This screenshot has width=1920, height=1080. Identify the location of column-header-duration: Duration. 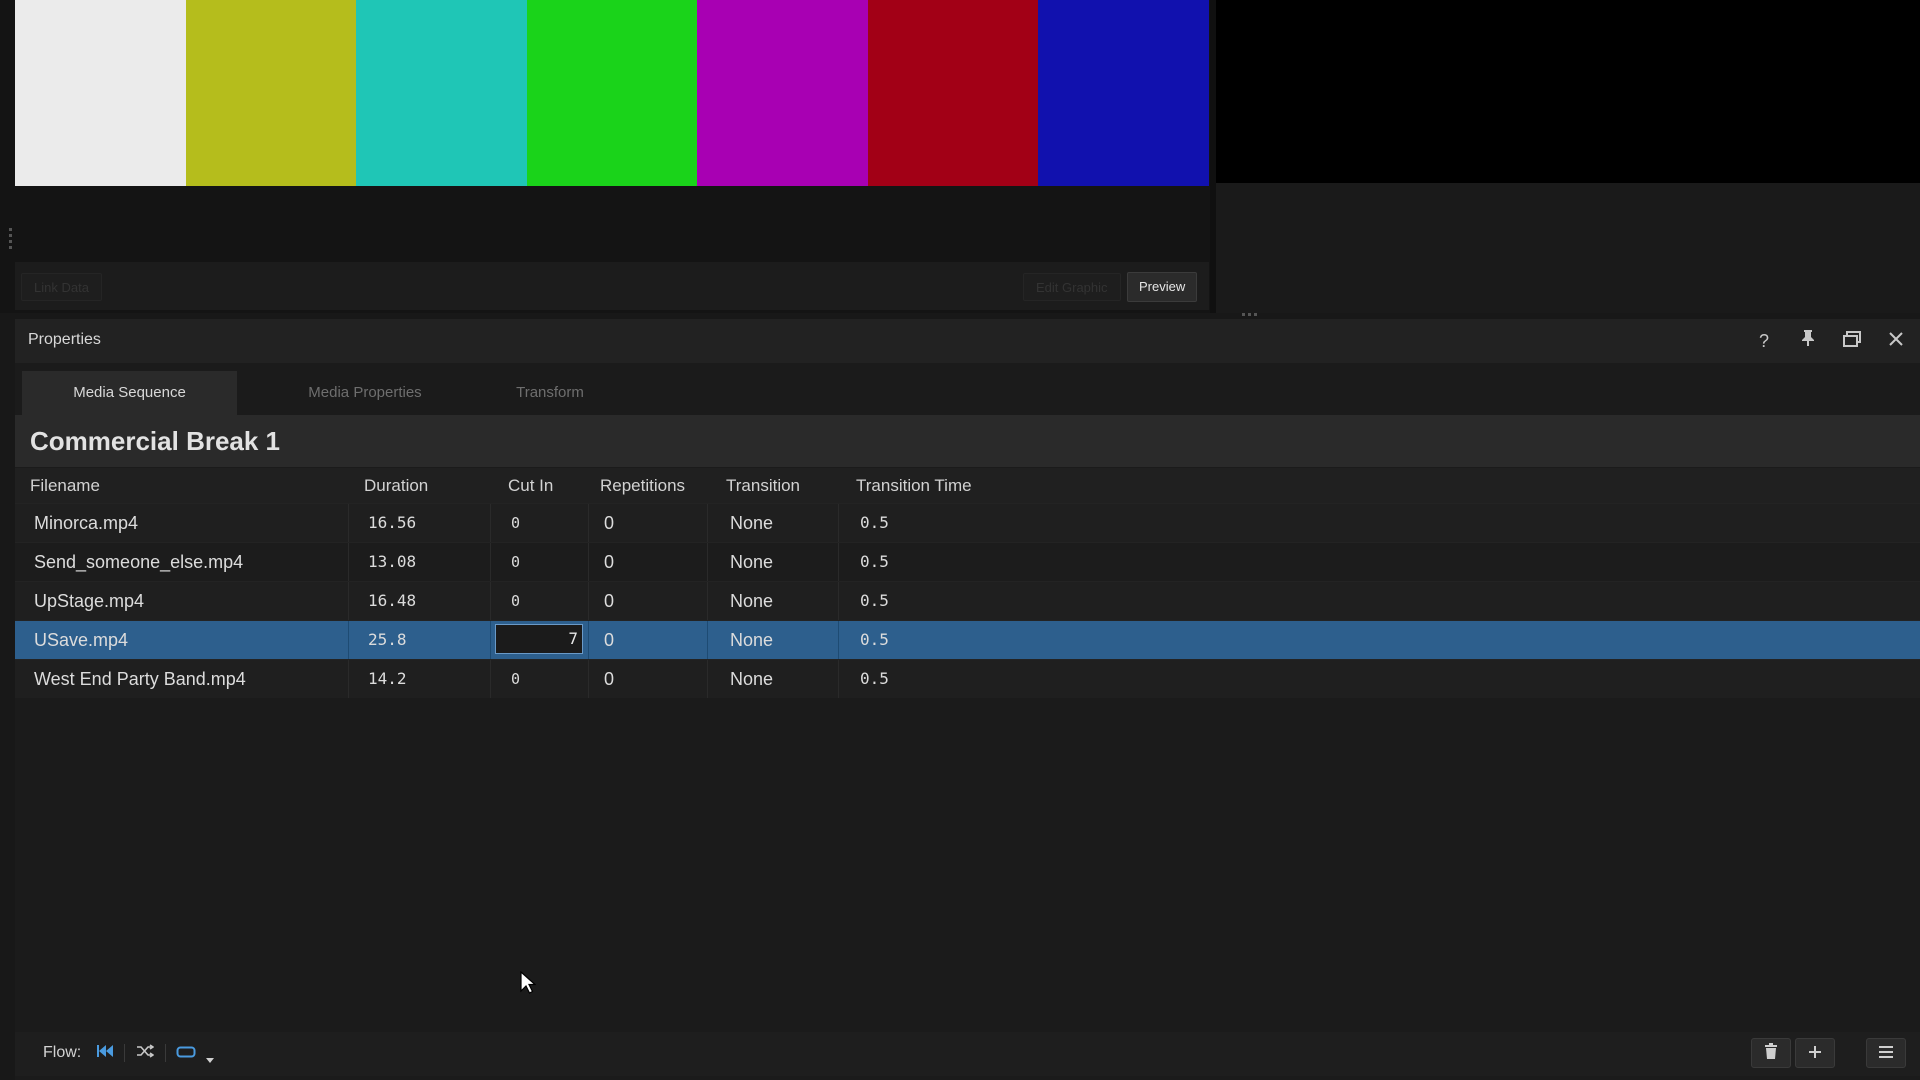
(396, 486).